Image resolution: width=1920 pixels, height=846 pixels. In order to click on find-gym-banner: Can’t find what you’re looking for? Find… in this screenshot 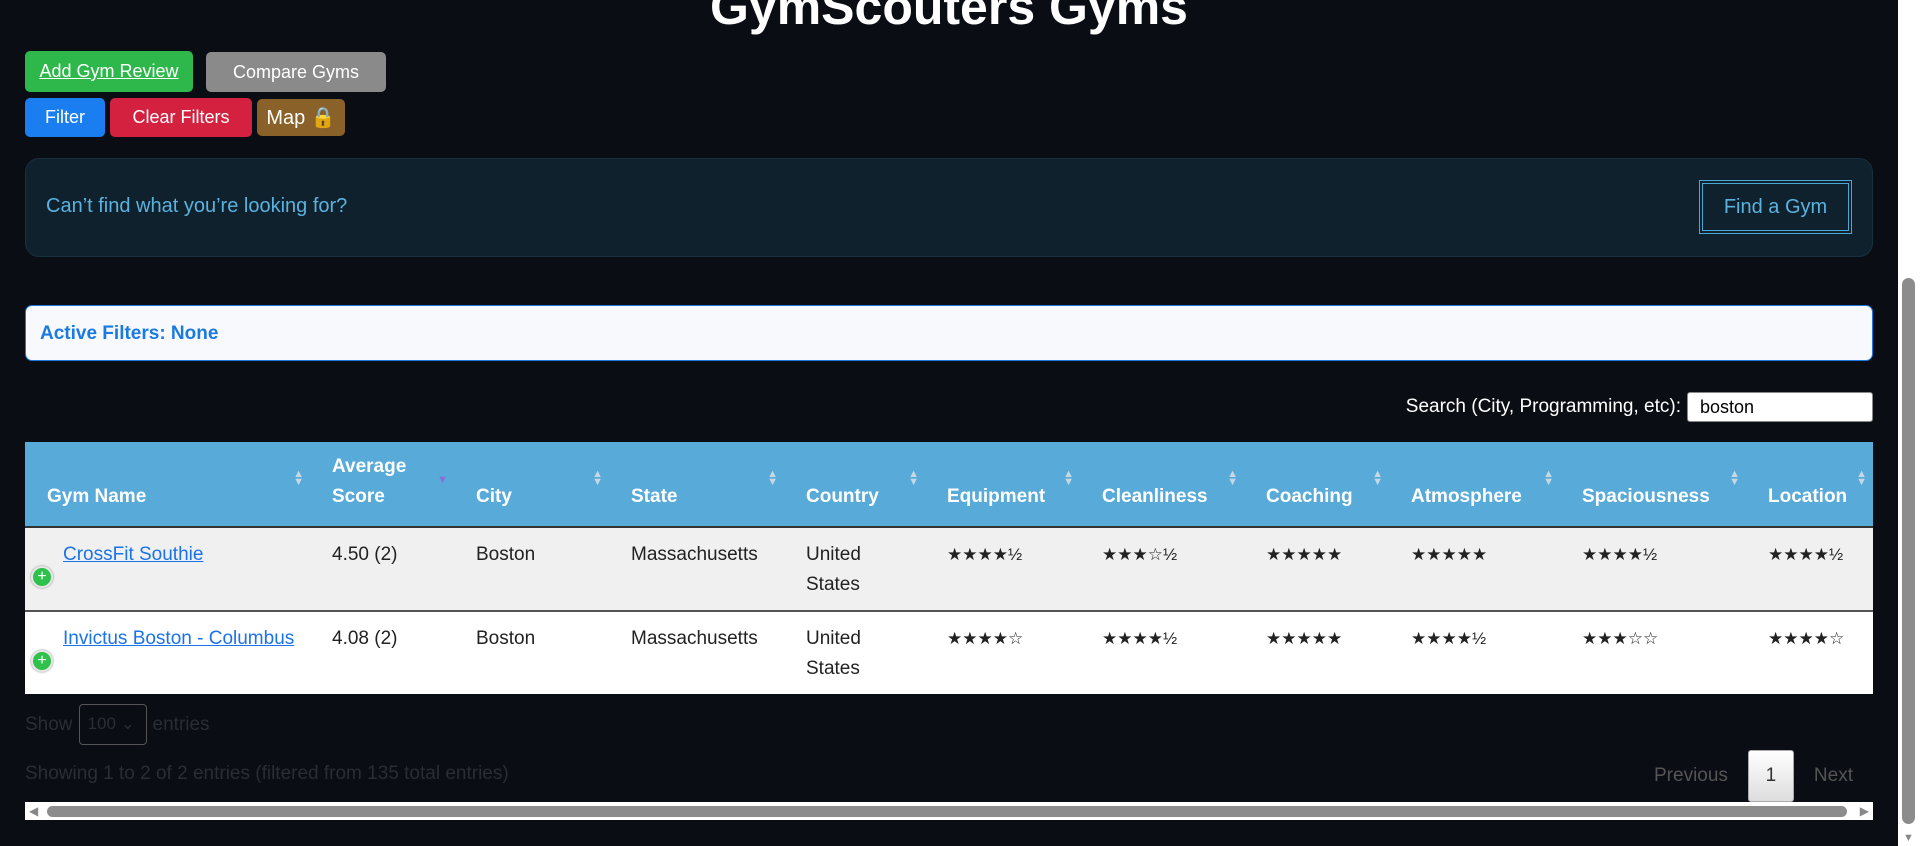, I will do `click(949, 207)`.